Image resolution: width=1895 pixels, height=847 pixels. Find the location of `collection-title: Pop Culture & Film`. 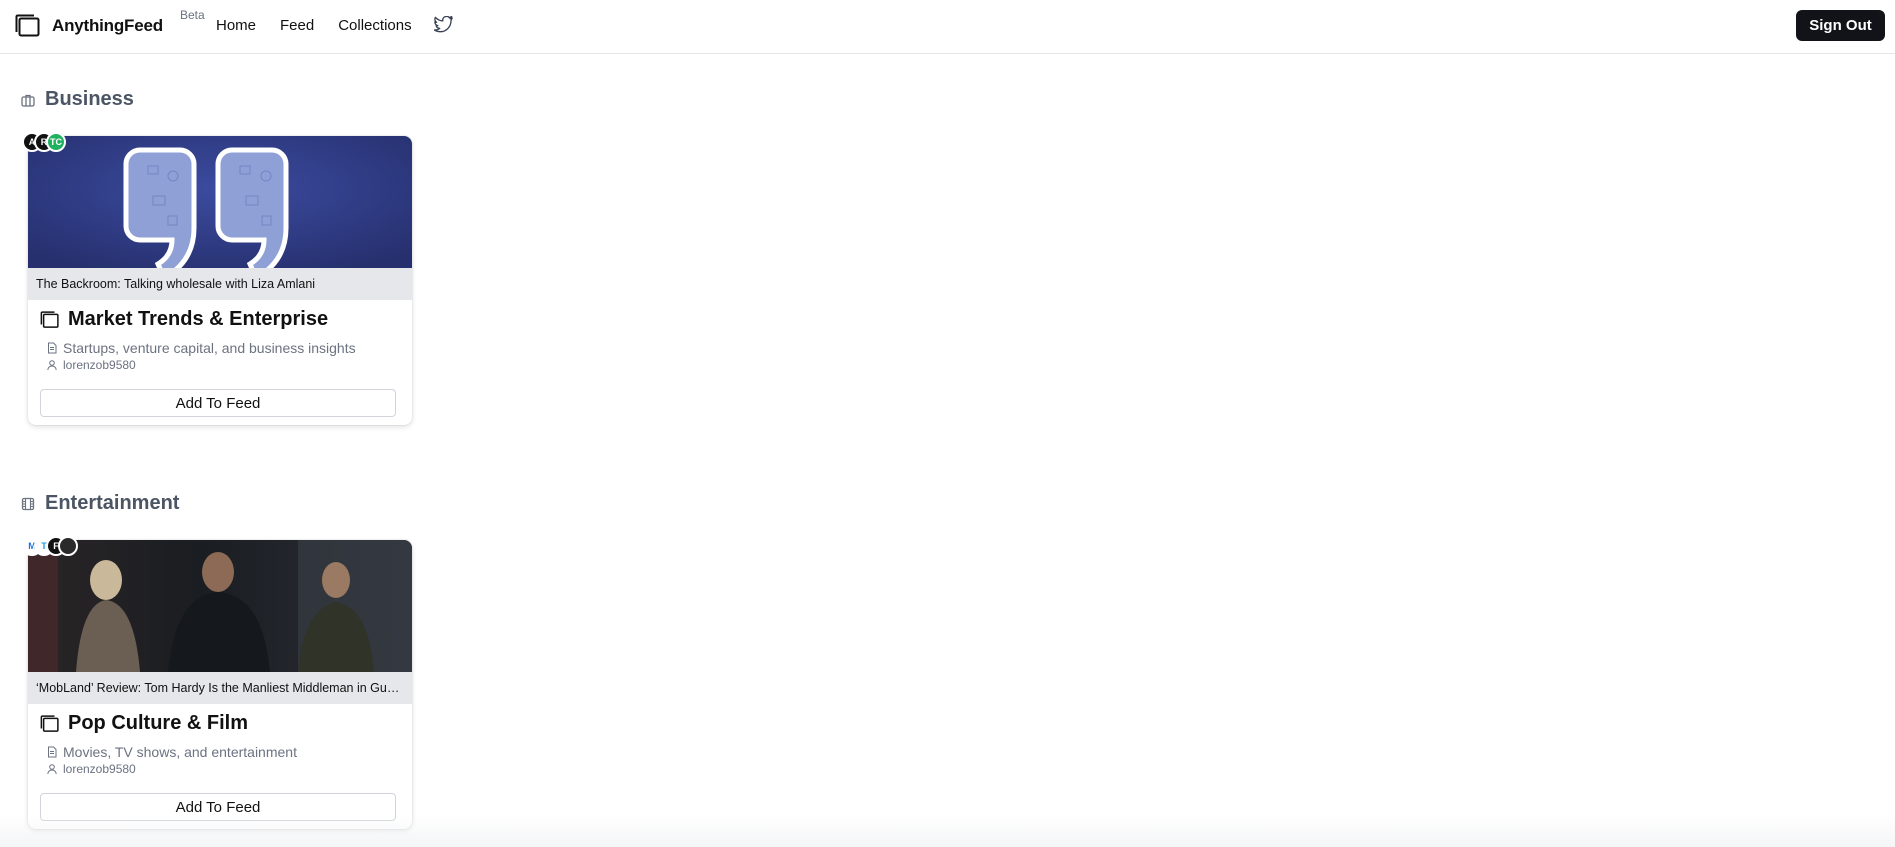

collection-title: Pop Culture & Film is located at coordinates (144, 723).